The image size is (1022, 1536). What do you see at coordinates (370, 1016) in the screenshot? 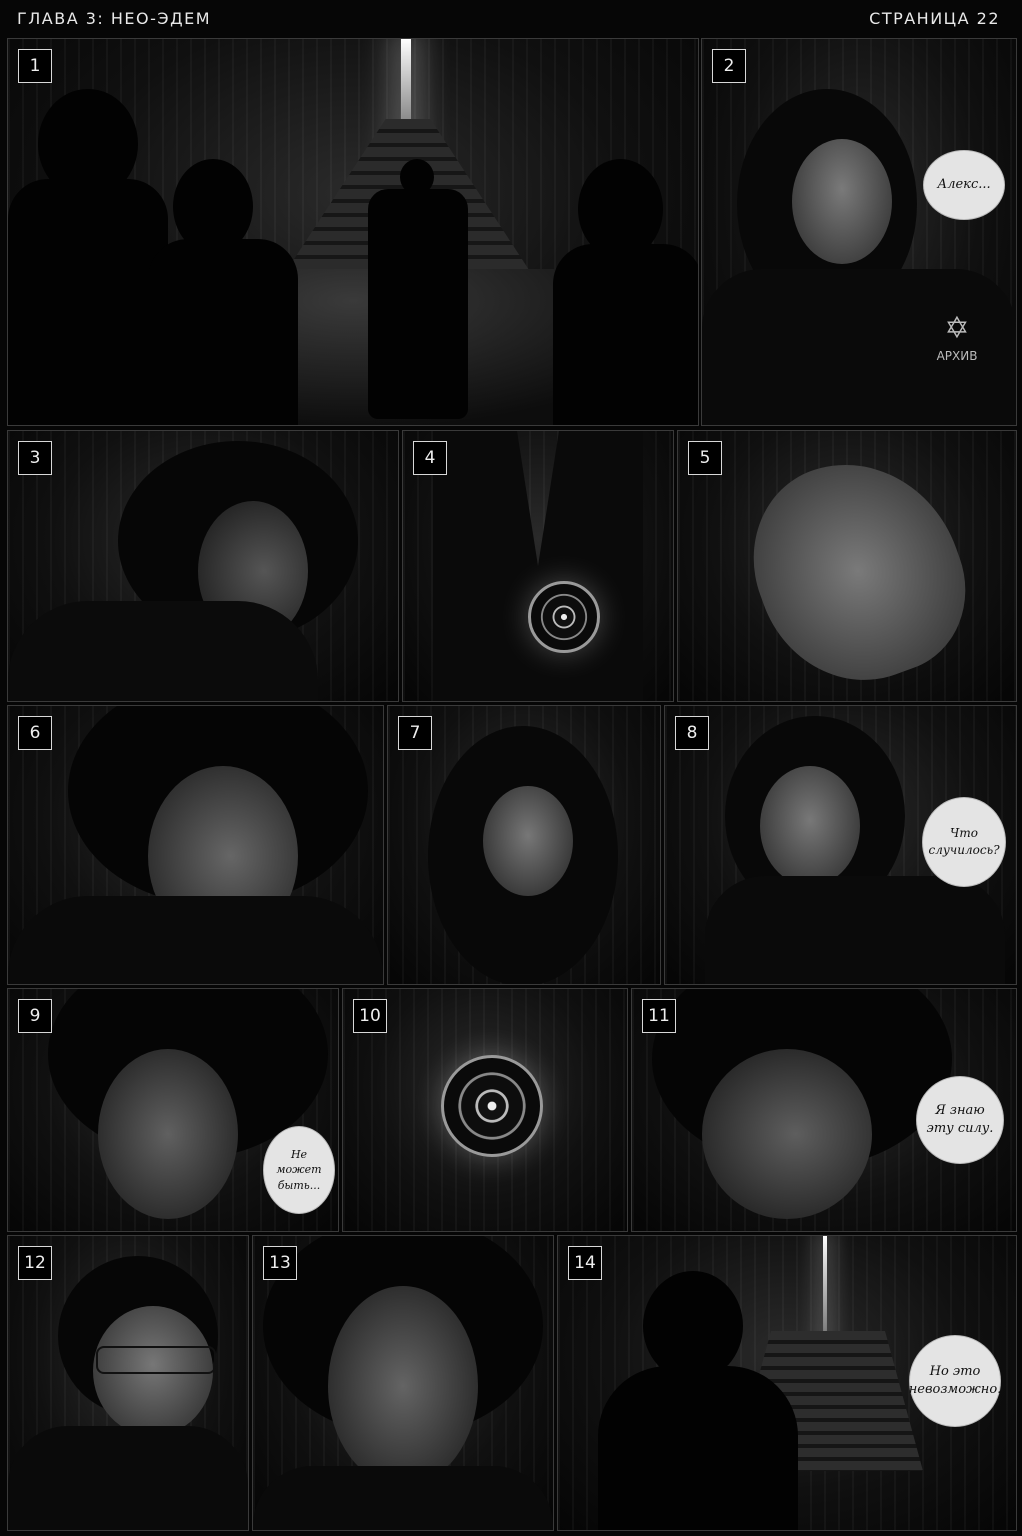
I see `panel-number: 10` at bounding box center [370, 1016].